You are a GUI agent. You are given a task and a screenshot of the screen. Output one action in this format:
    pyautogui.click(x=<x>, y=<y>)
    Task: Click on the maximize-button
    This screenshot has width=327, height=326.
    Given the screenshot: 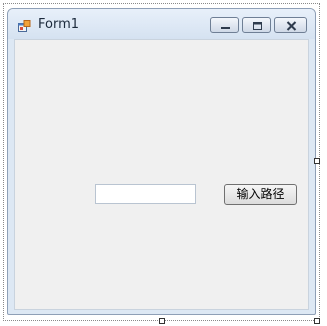 What is the action you would take?
    pyautogui.click(x=256, y=25)
    